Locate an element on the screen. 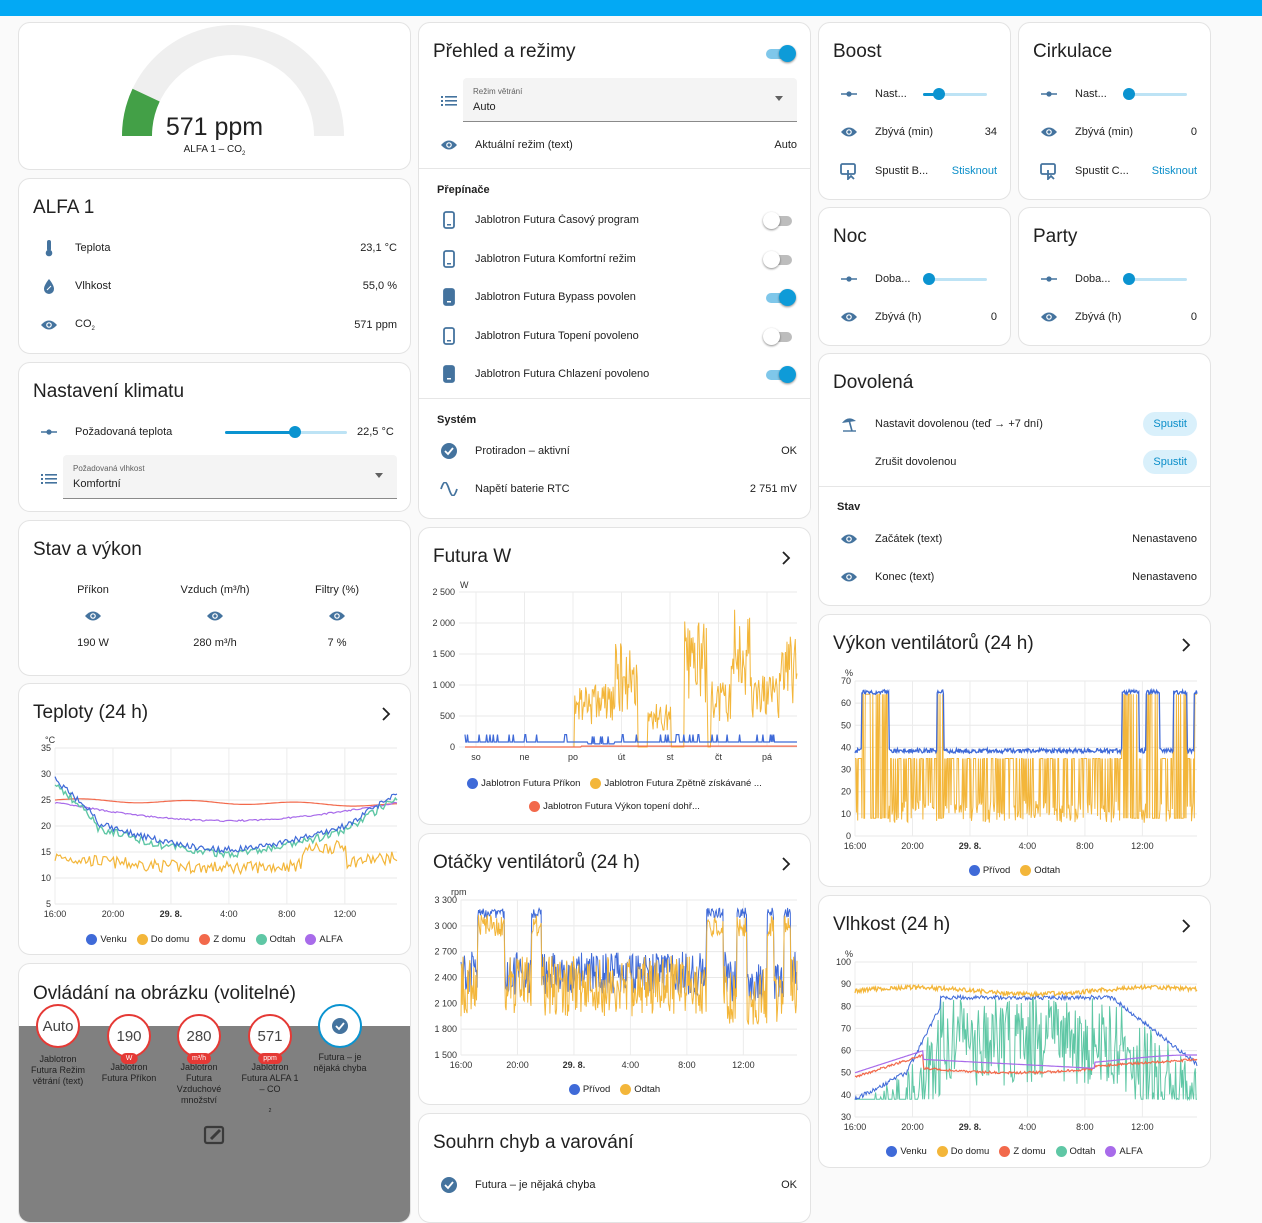 The height and width of the screenshot is (1223, 1262). x-tick-label: út is located at coordinates (622, 757).